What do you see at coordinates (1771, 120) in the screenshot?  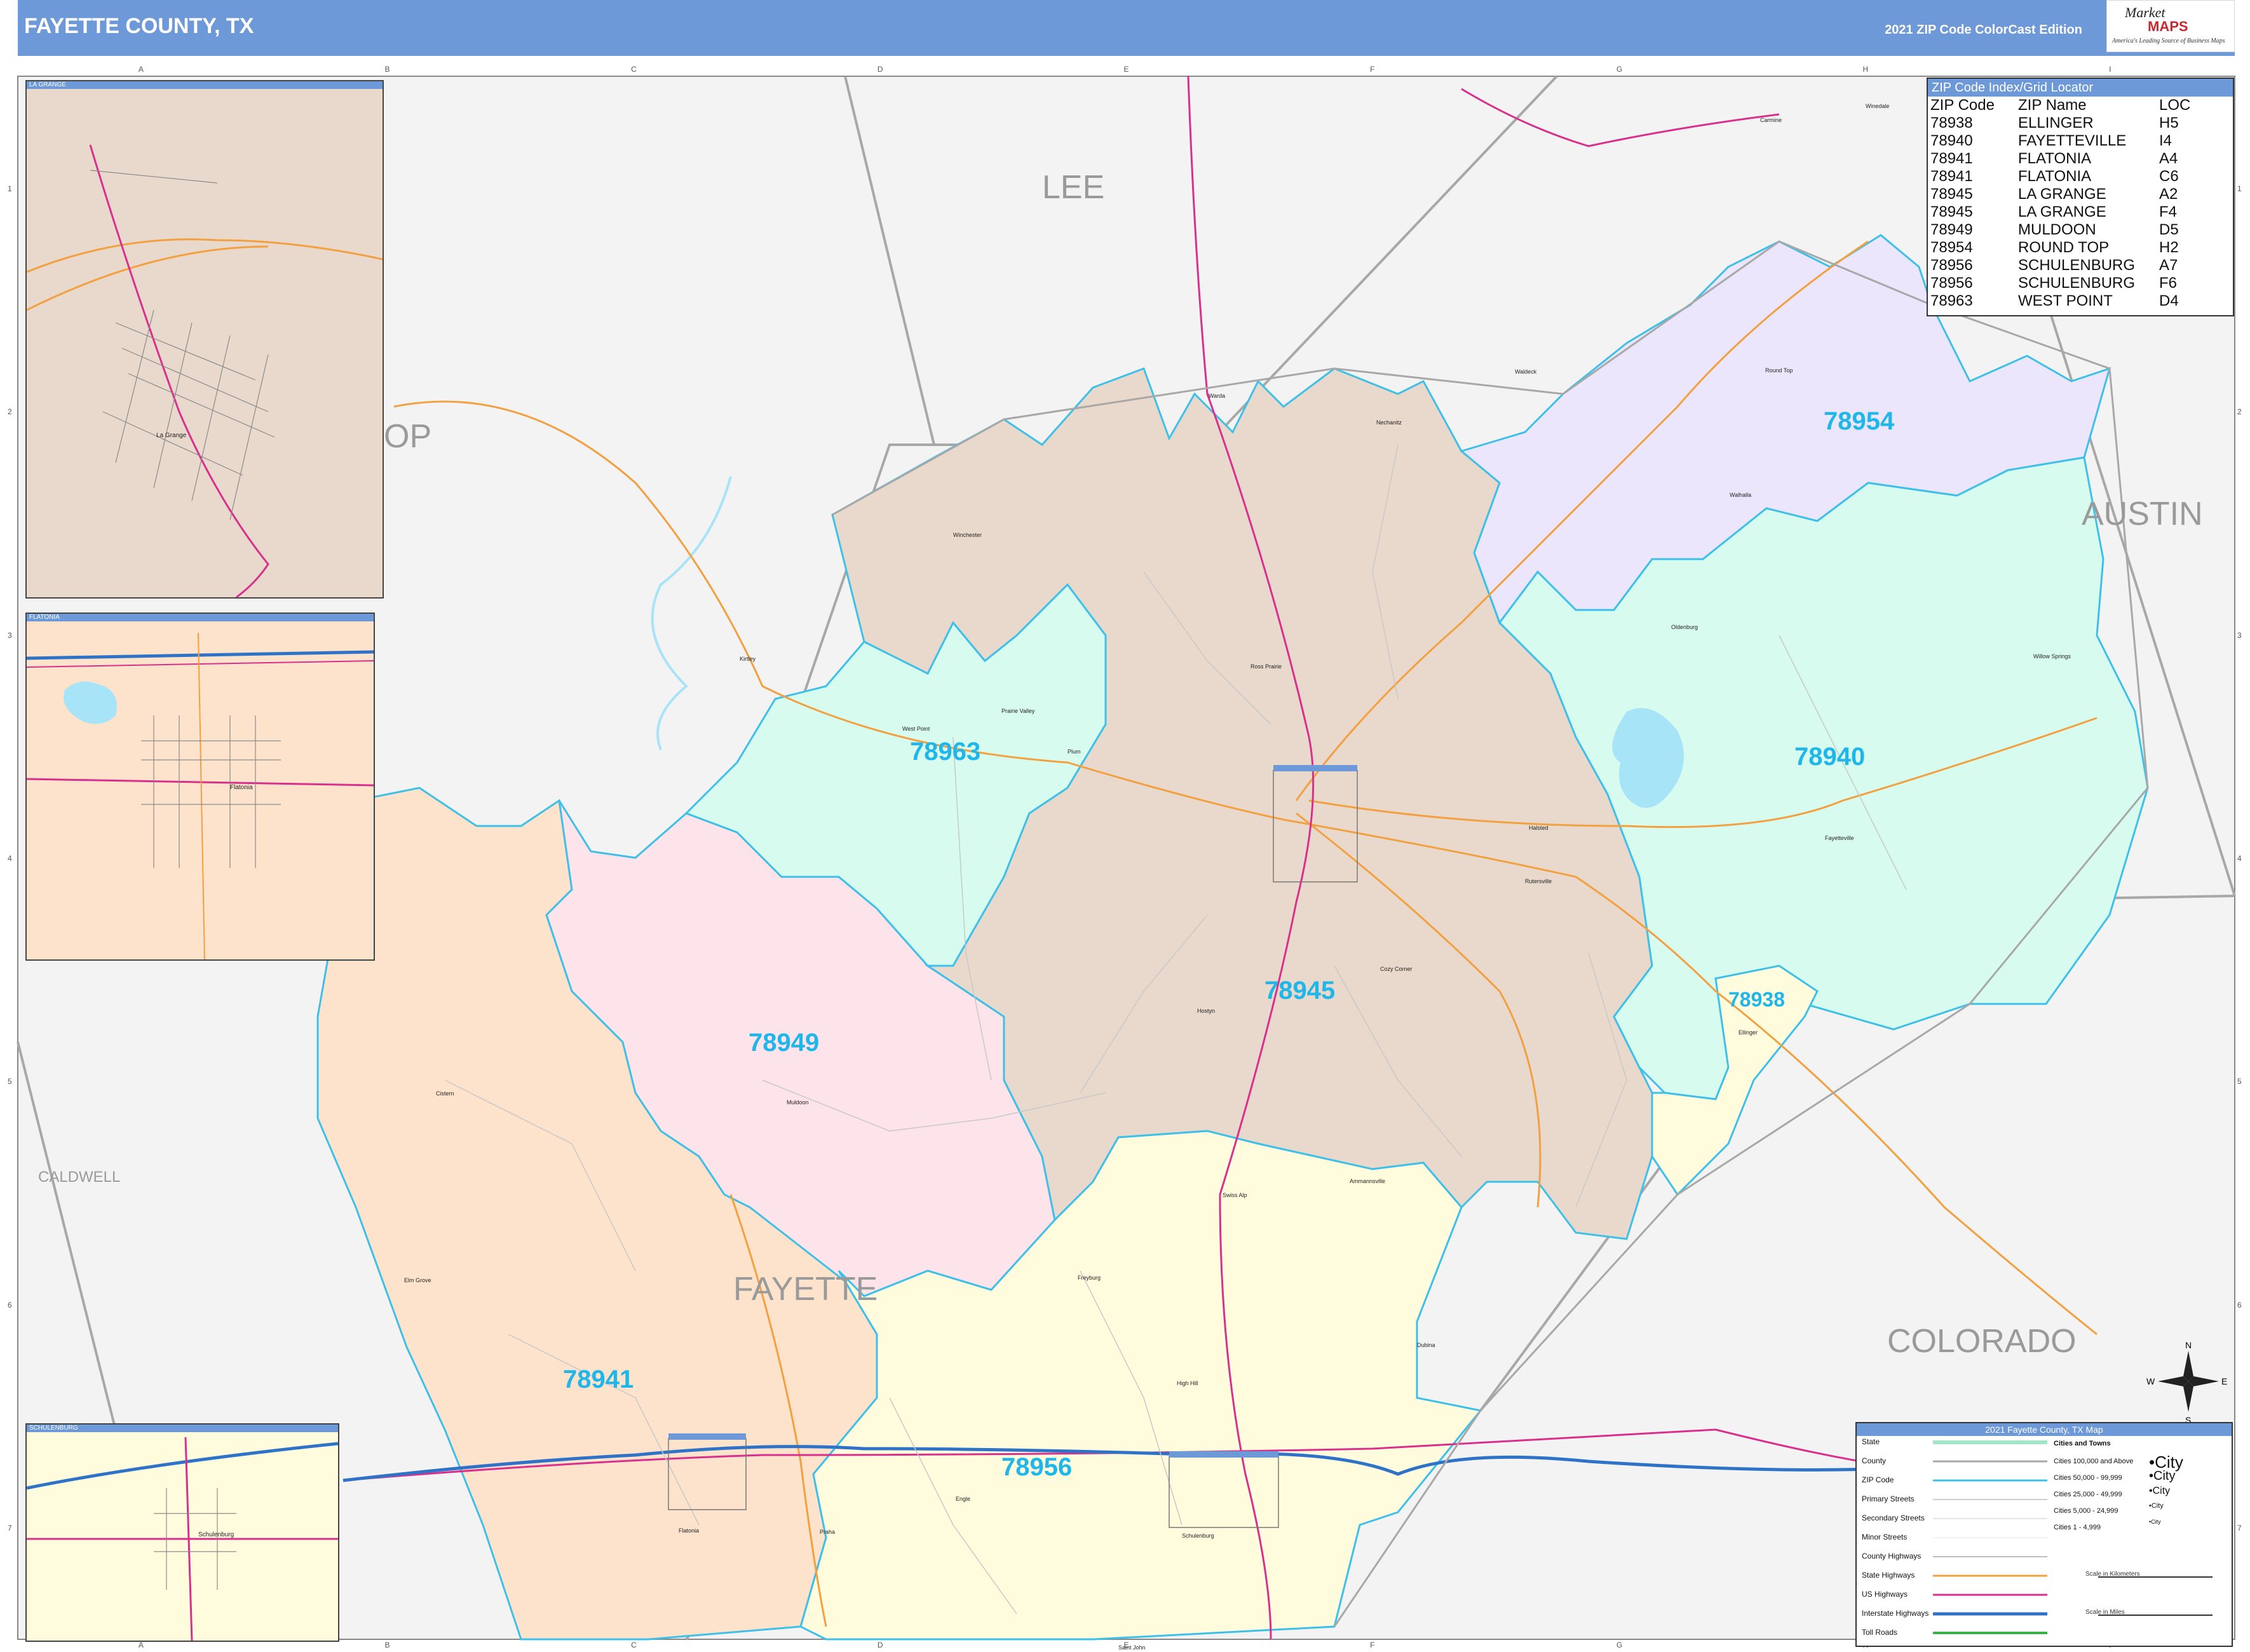 I see `town-carmine: Carmine` at bounding box center [1771, 120].